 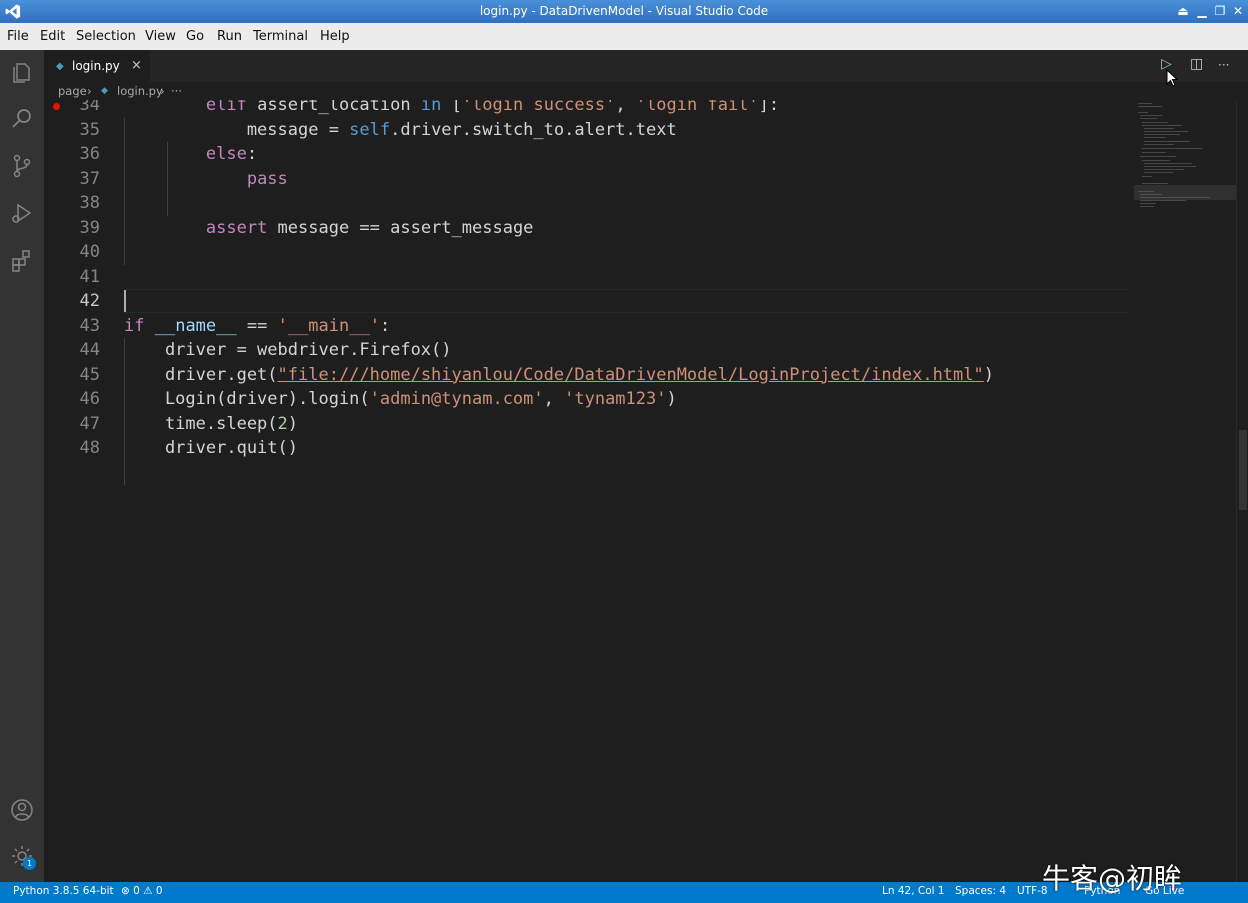 I want to click on code-line: 37 pass, so click(x=589, y=179).